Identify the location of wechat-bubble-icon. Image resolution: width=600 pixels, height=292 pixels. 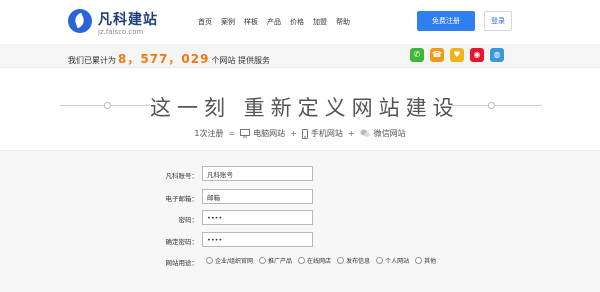
(364, 133).